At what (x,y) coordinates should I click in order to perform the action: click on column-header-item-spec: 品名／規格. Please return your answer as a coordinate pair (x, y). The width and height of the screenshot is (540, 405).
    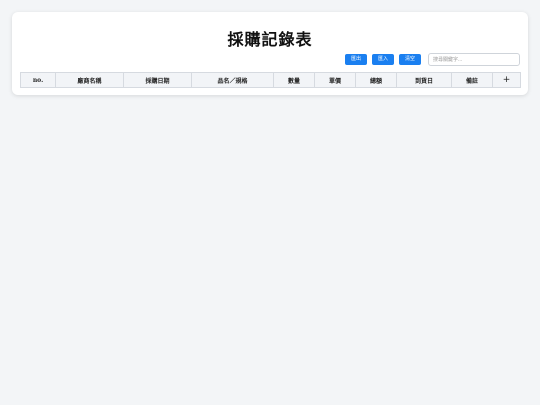
    Looking at the image, I should click on (232, 80).